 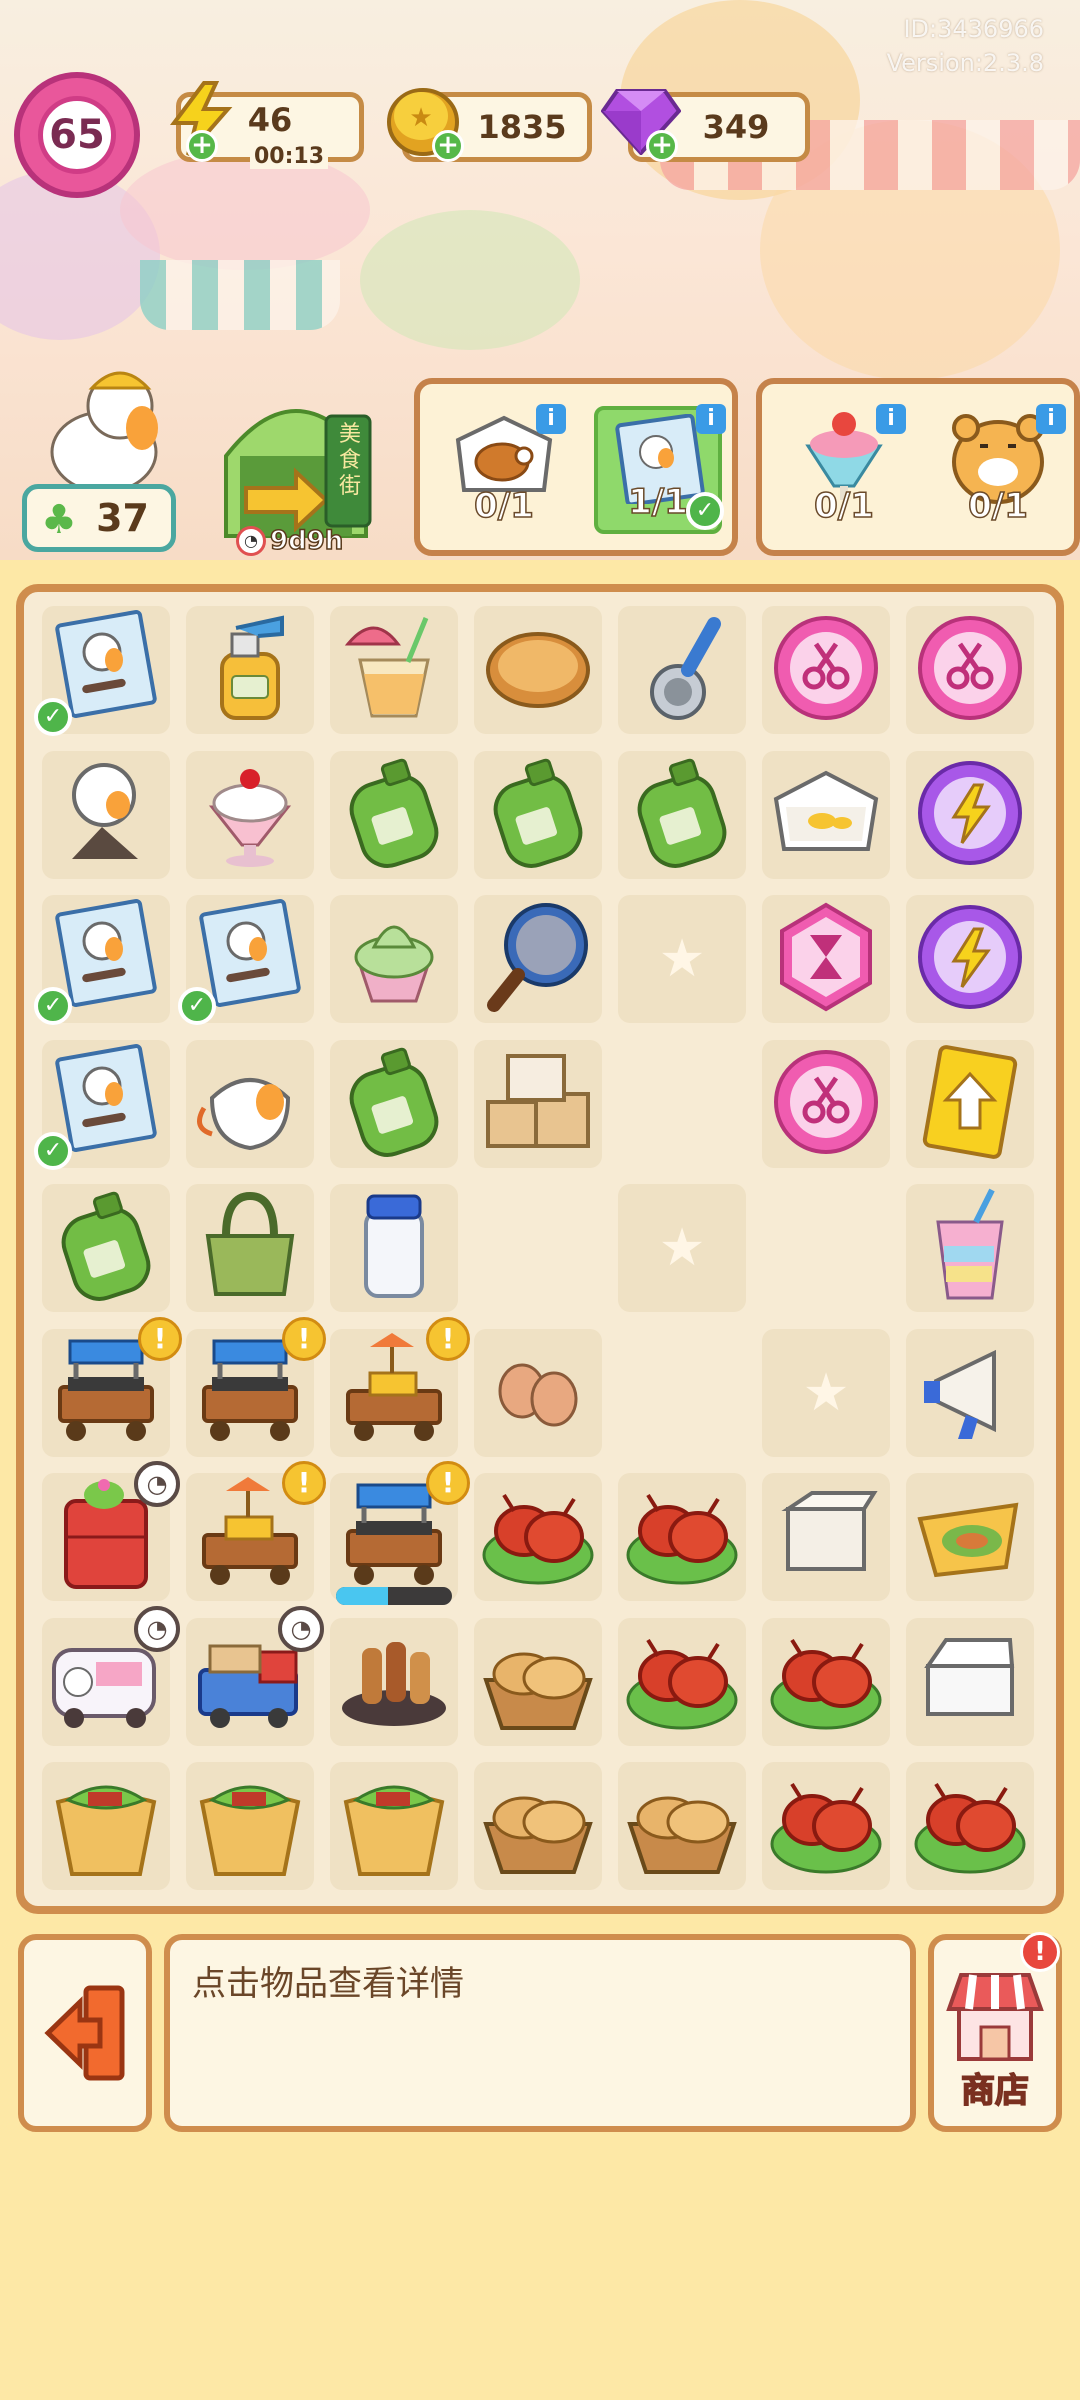 What do you see at coordinates (538, 1248) in the screenshot?
I see `empty-cell` at bounding box center [538, 1248].